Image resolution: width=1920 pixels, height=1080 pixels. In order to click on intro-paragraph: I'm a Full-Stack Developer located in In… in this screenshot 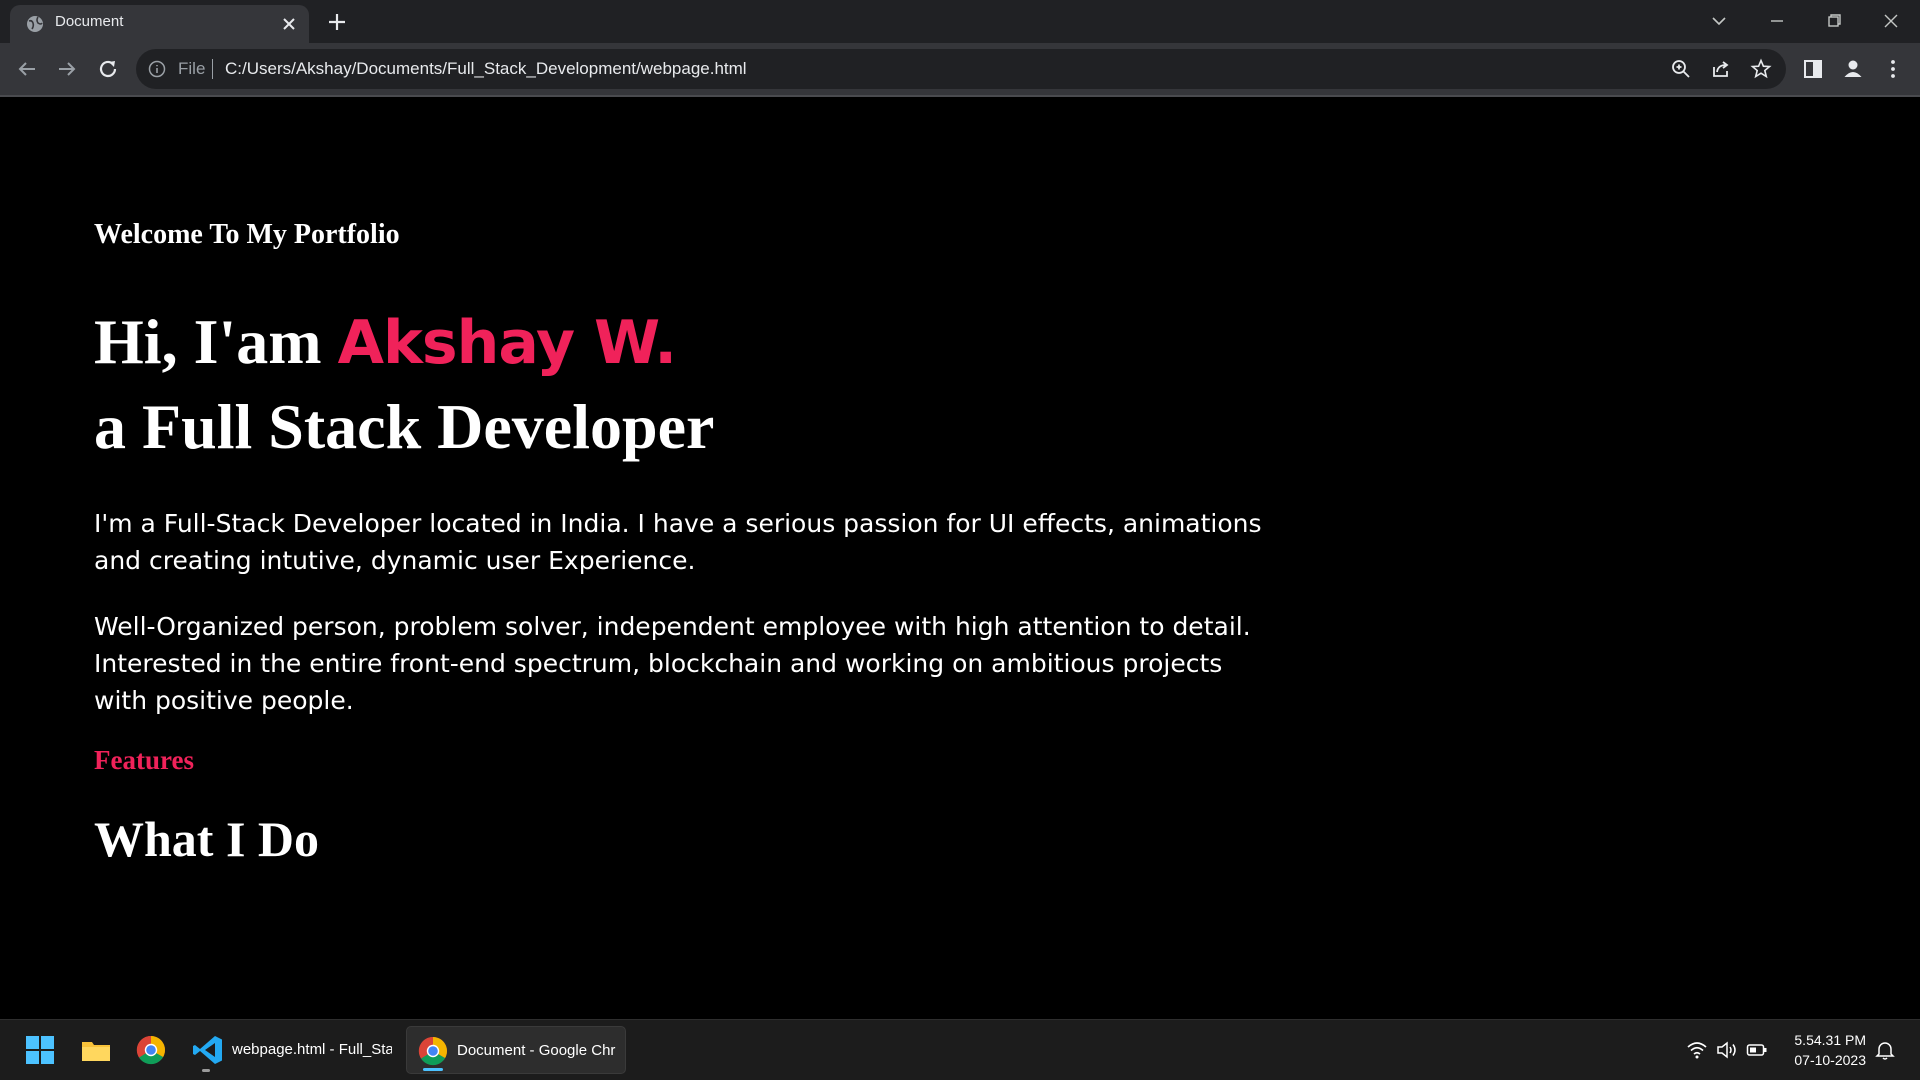, I will do `click(678, 542)`.